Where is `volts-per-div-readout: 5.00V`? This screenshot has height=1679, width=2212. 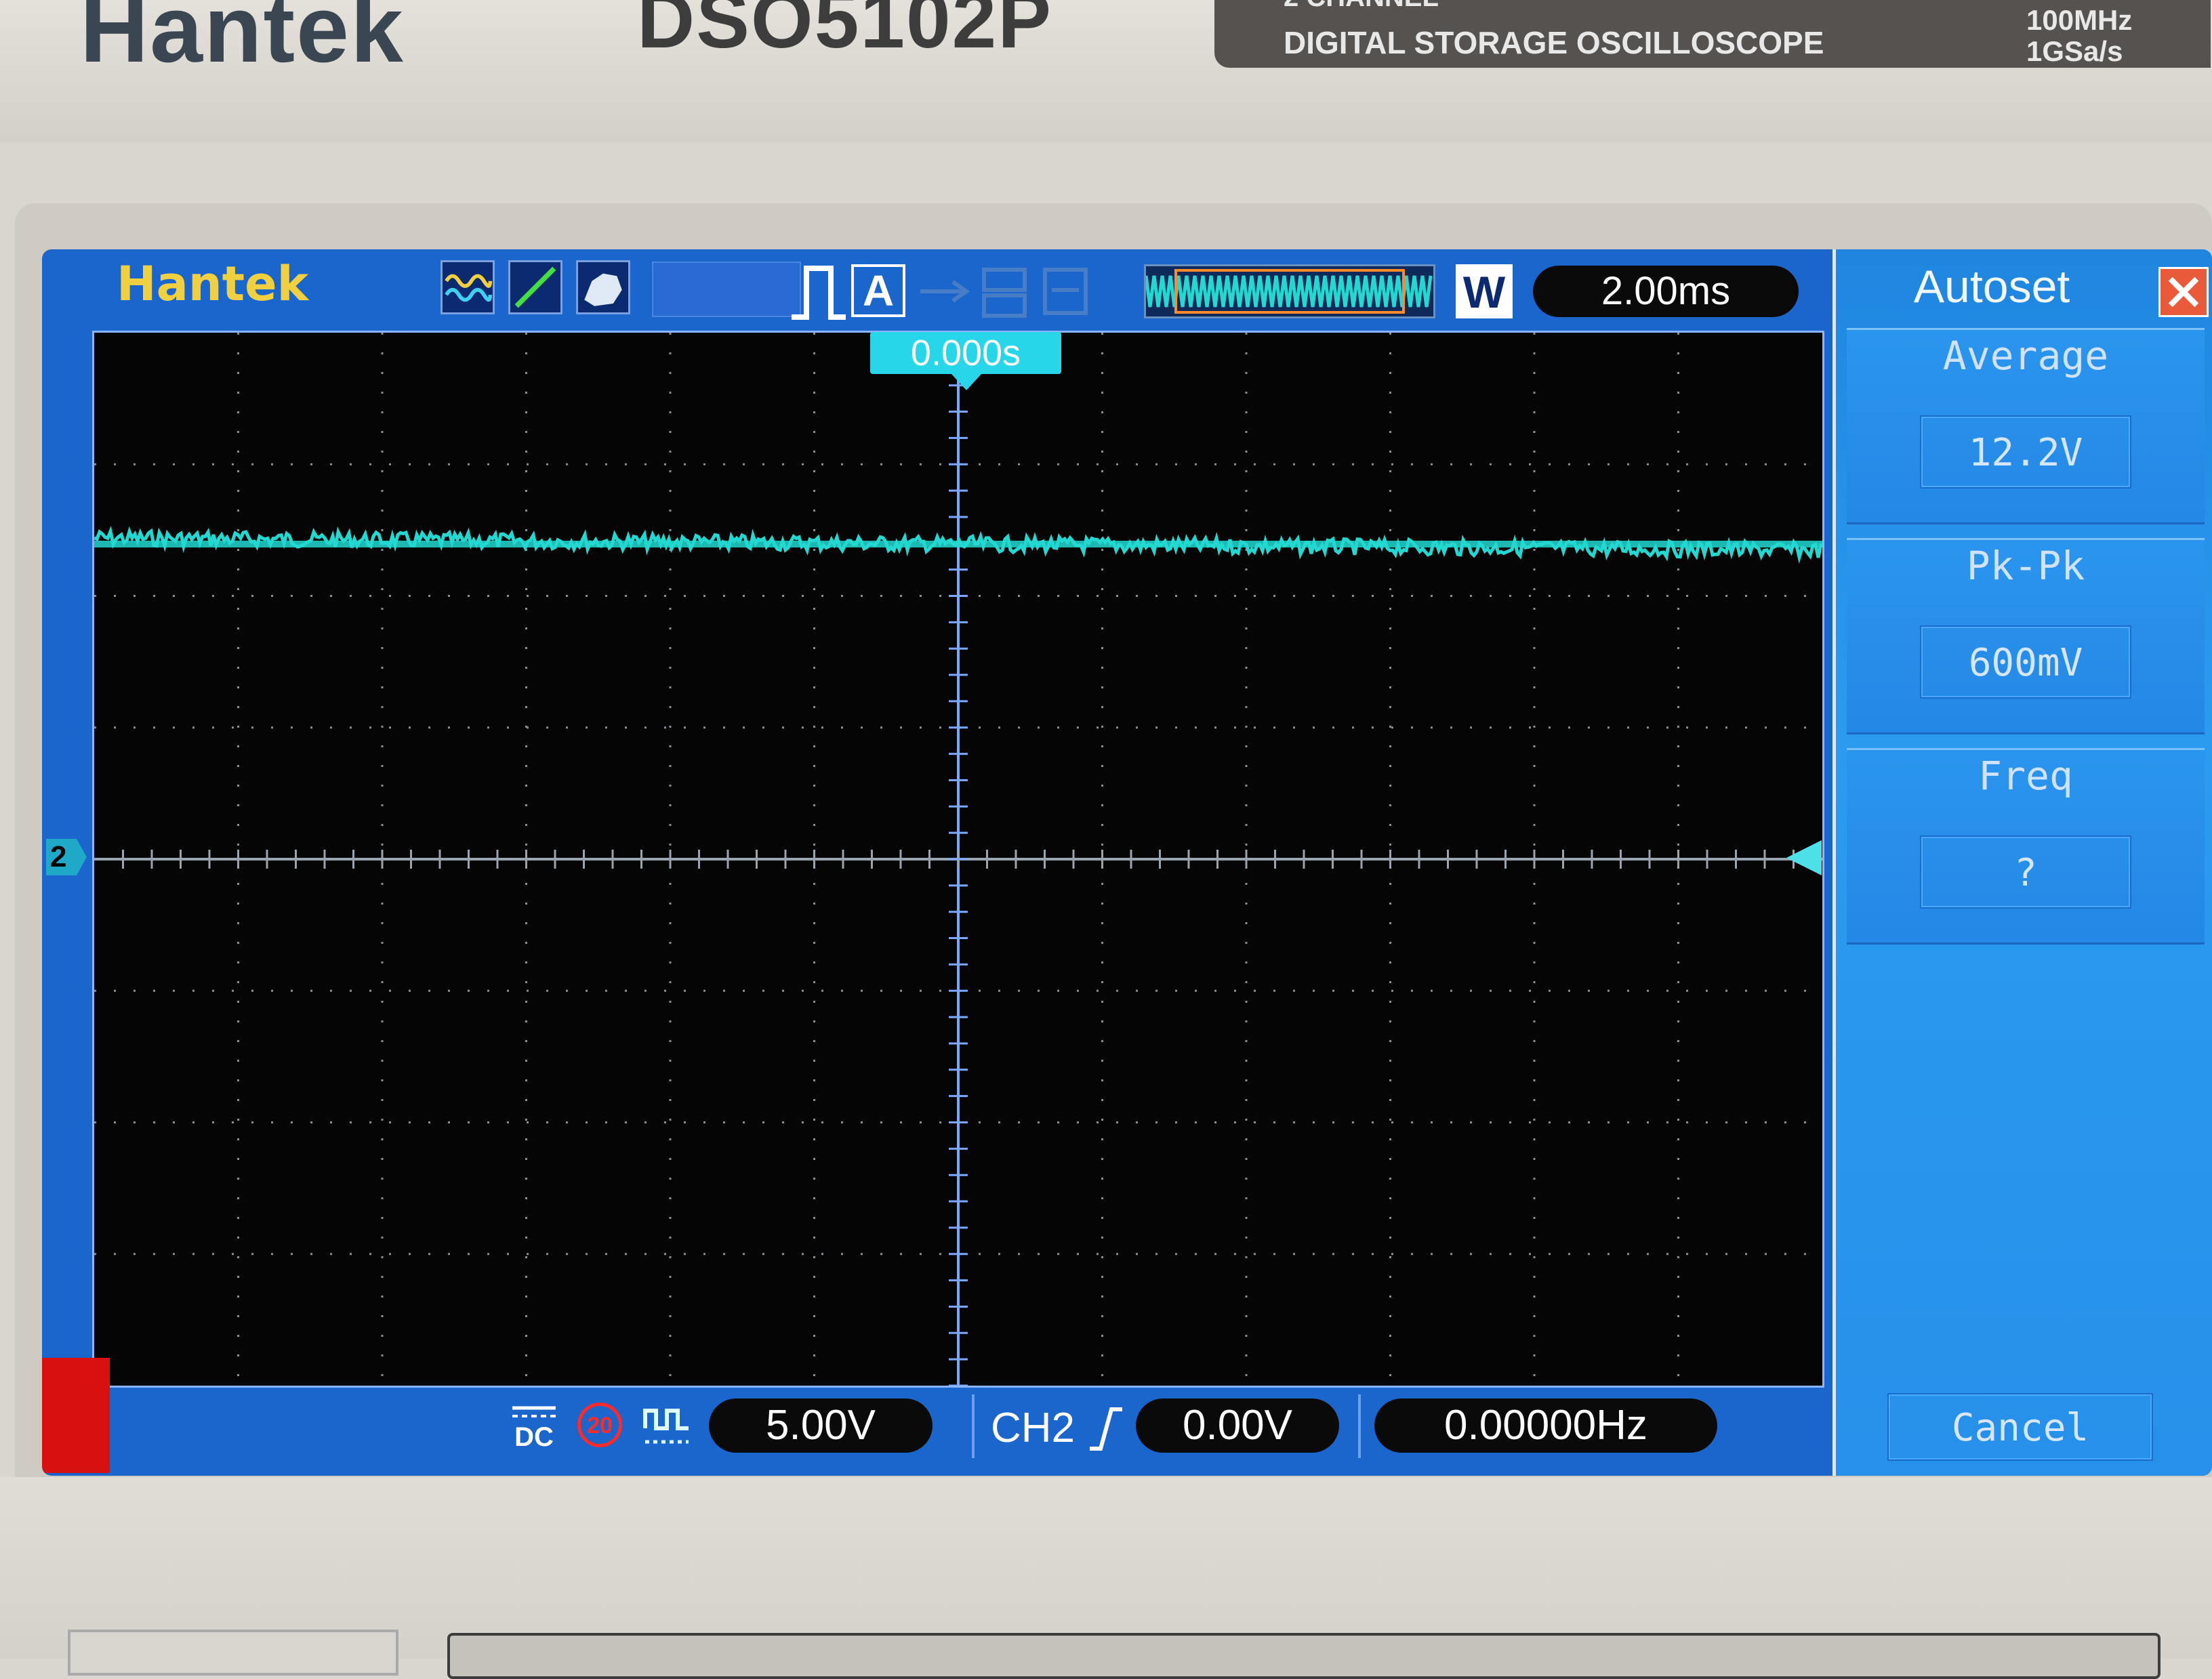
volts-per-div-readout: 5.00V is located at coordinates (821, 1425).